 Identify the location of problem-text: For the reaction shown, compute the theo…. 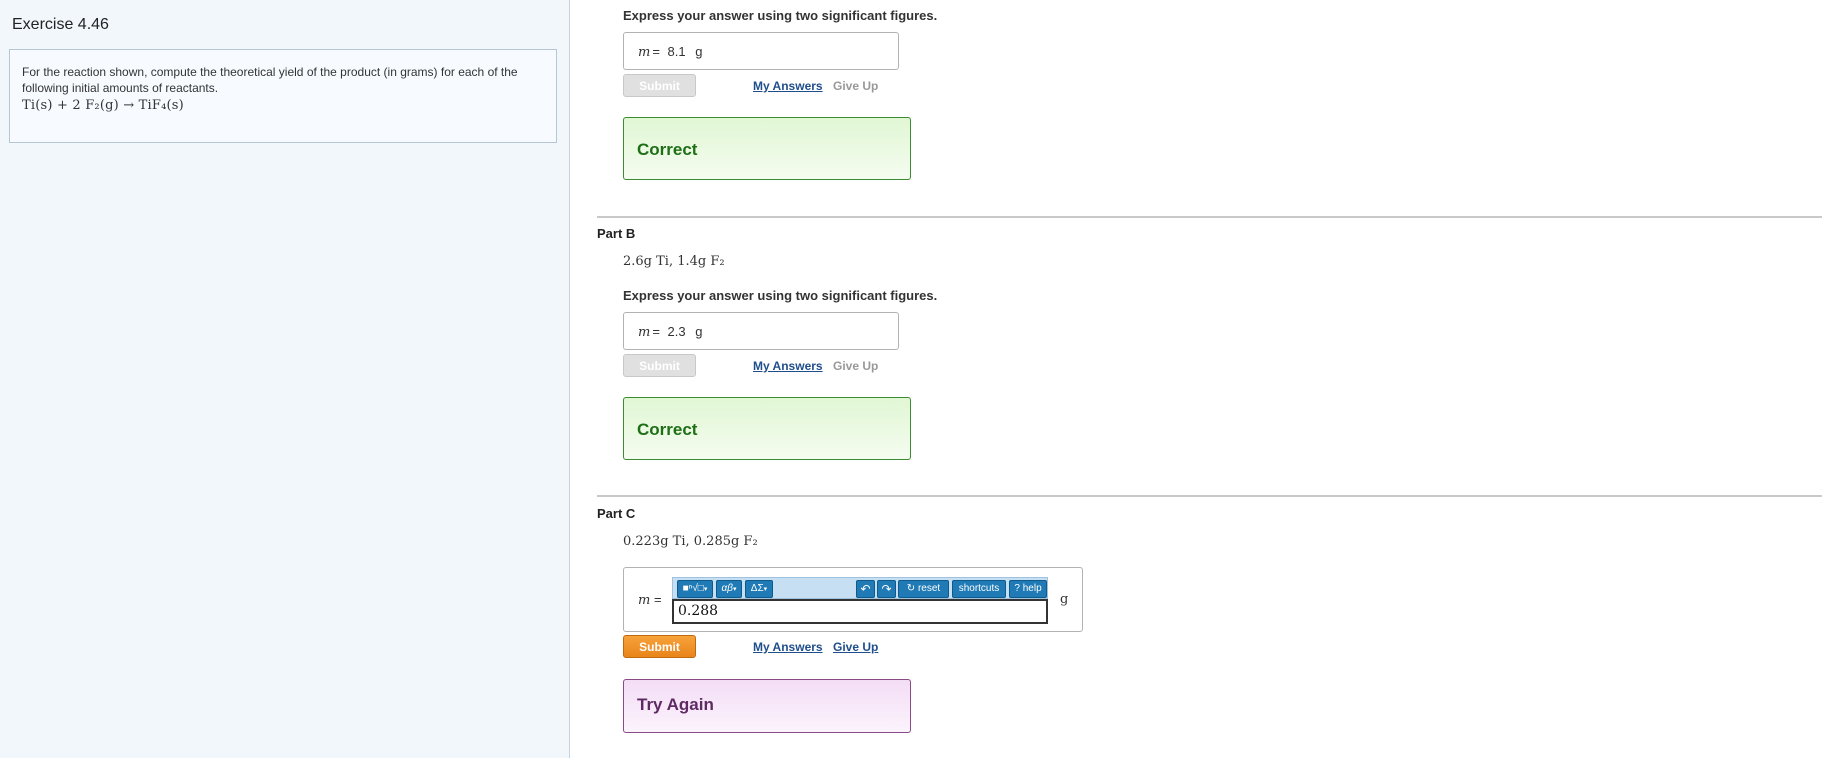
(270, 80).